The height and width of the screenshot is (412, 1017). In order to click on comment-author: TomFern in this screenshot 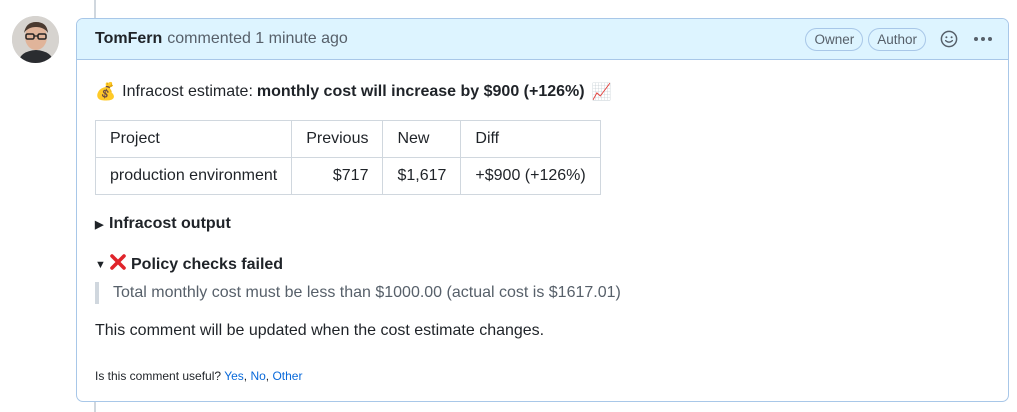, I will do `click(128, 39)`.